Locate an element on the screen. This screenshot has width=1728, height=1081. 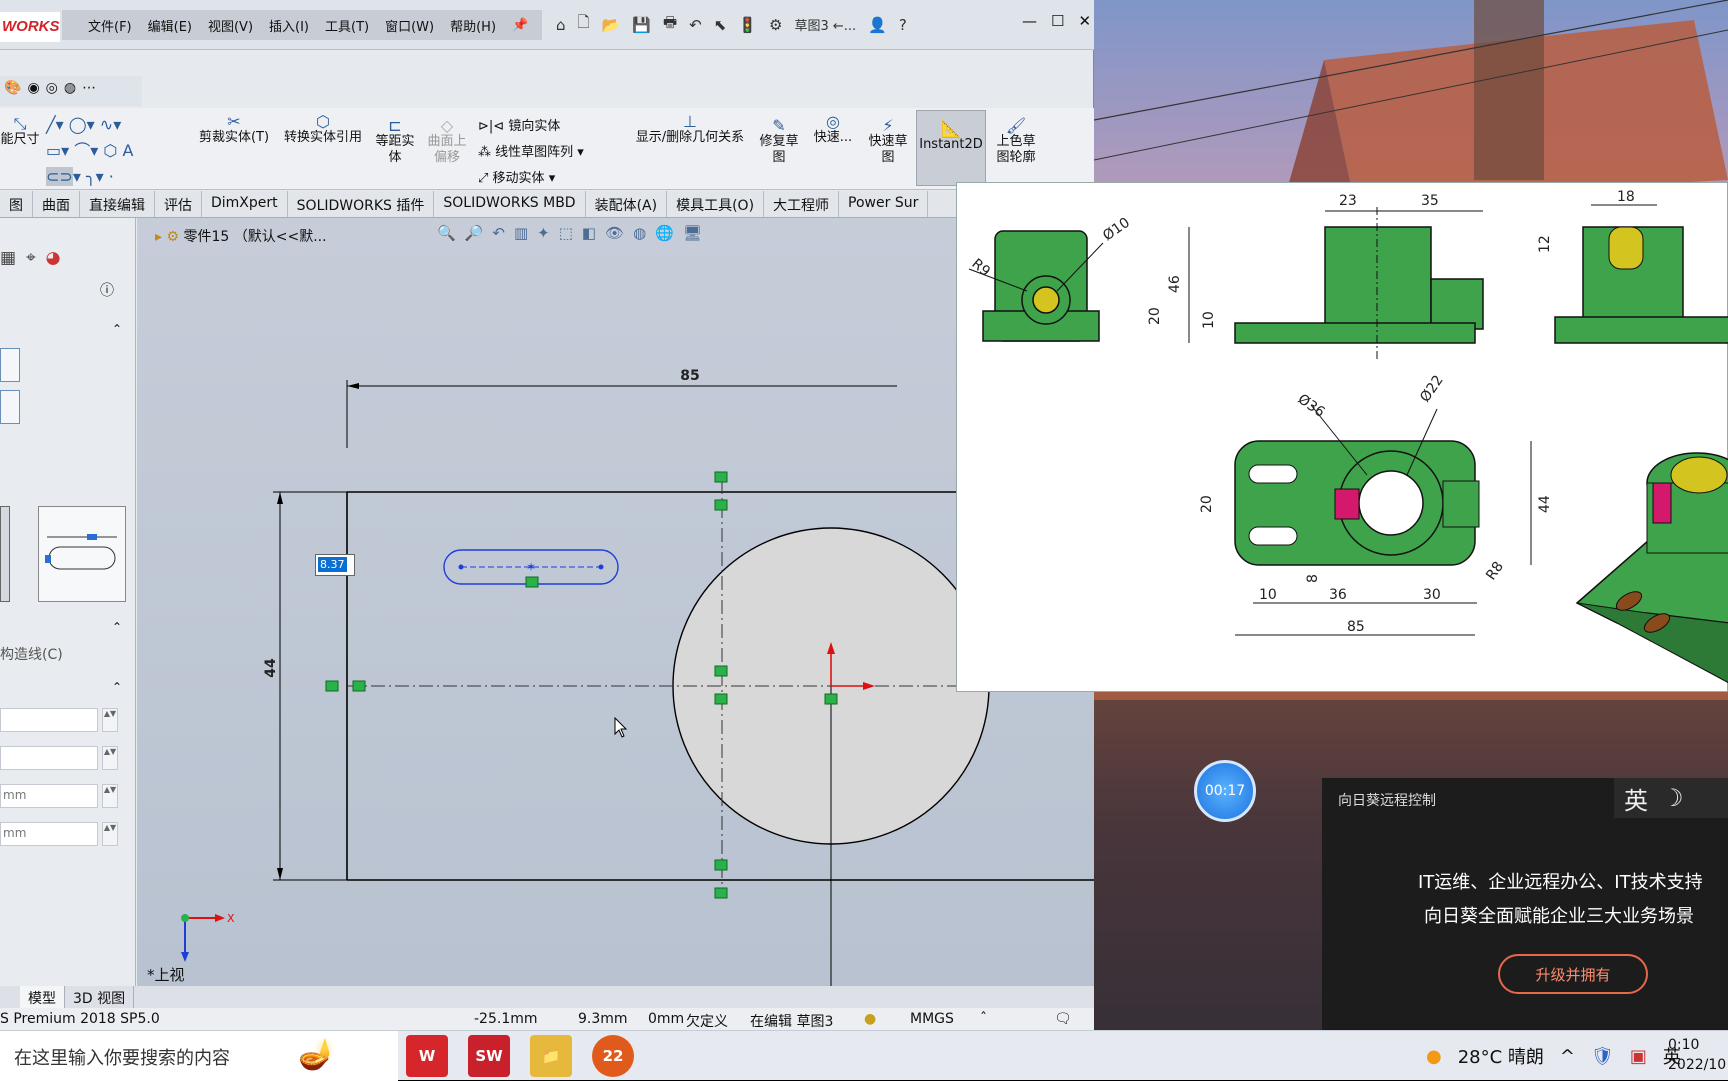
menu-window: 窗口(W) is located at coordinates (409, 25).